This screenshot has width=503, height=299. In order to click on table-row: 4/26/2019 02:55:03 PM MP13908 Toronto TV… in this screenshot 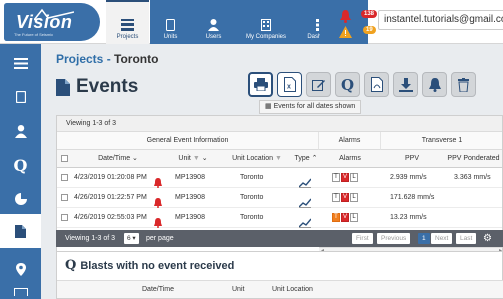, I will do `click(279, 218)`.